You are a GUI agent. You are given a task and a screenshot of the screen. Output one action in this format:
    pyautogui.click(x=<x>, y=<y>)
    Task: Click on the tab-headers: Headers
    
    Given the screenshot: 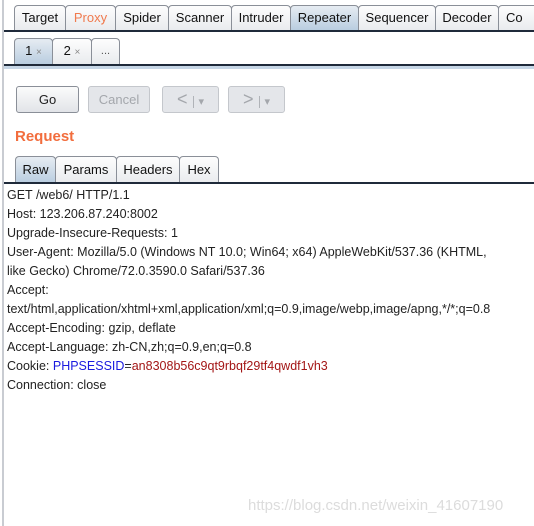 What is the action you would take?
    pyautogui.click(x=148, y=169)
    